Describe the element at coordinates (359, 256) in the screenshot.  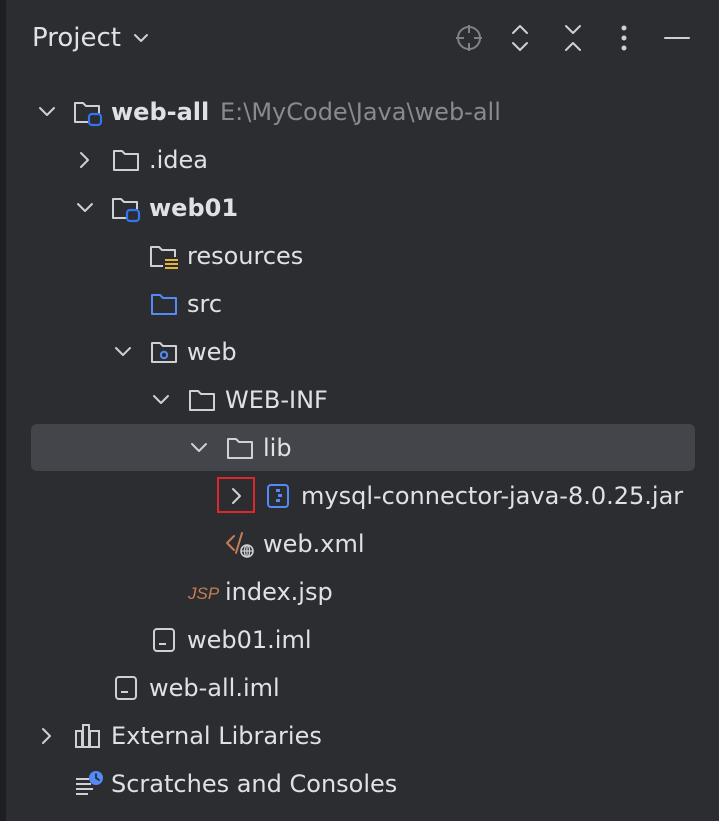
I see `tree-item-resources: resources` at that location.